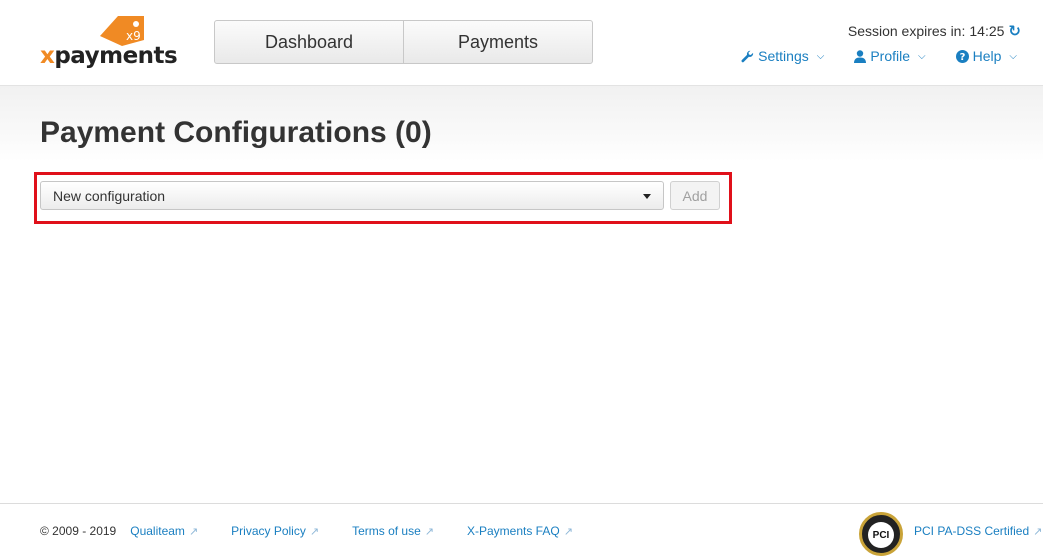 The width and height of the screenshot is (1043, 556). Describe the element at coordinates (78, 531) in the screenshot. I see `copyright: © 2009 - 2019` at that location.